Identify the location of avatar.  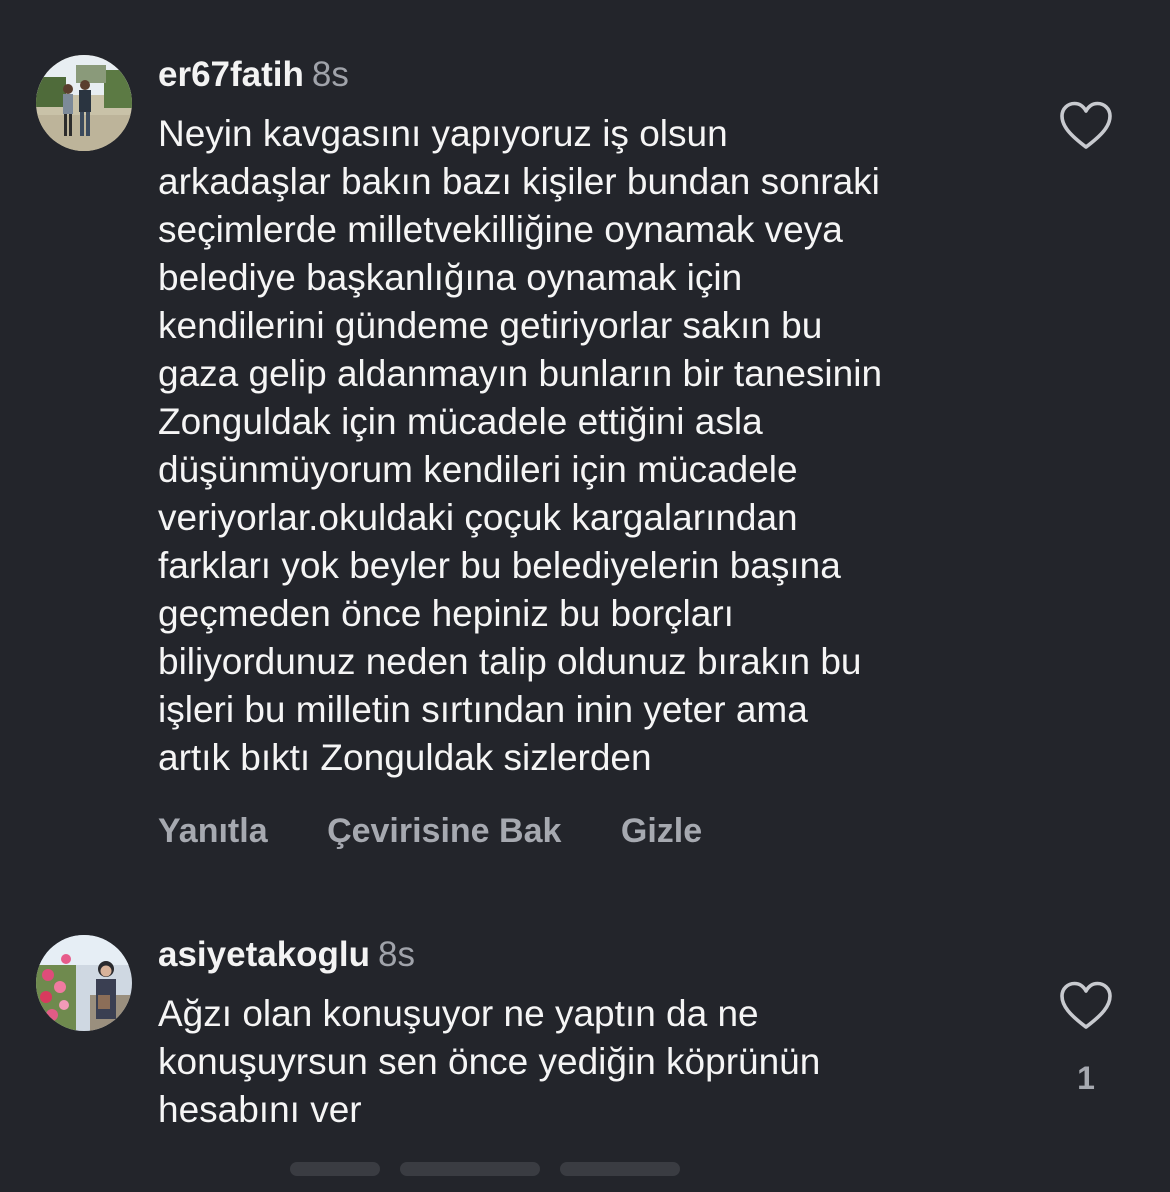
(84, 983).